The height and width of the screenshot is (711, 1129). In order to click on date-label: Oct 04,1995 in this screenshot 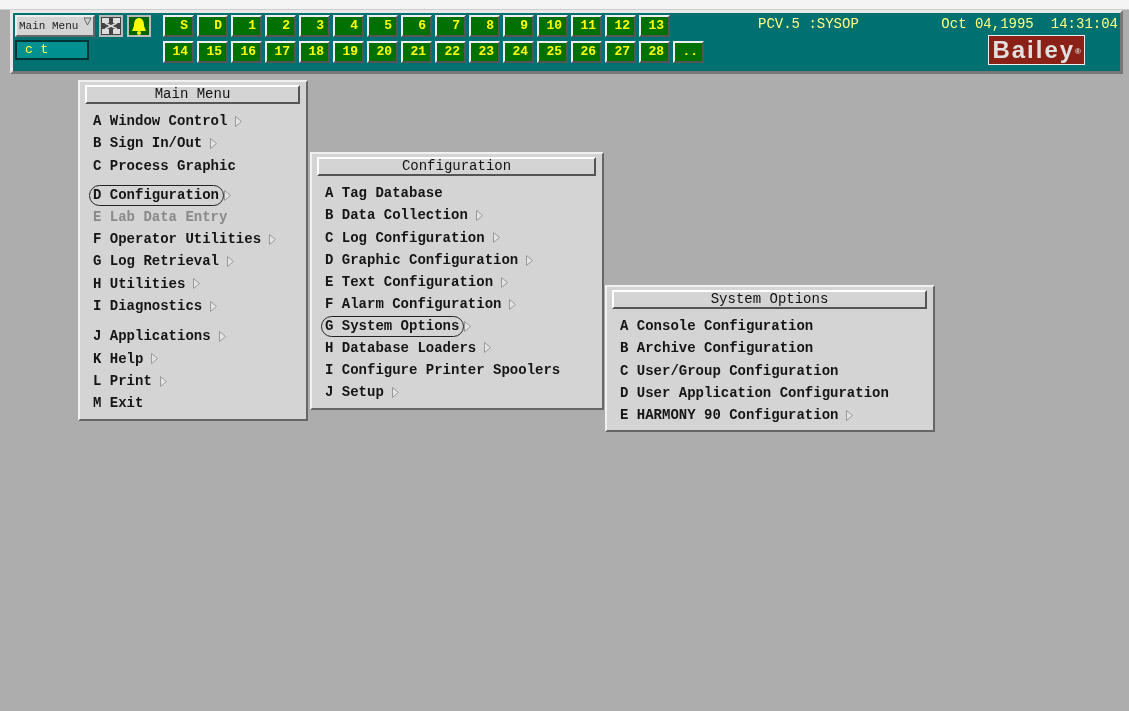, I will do `click(987, 24)`.